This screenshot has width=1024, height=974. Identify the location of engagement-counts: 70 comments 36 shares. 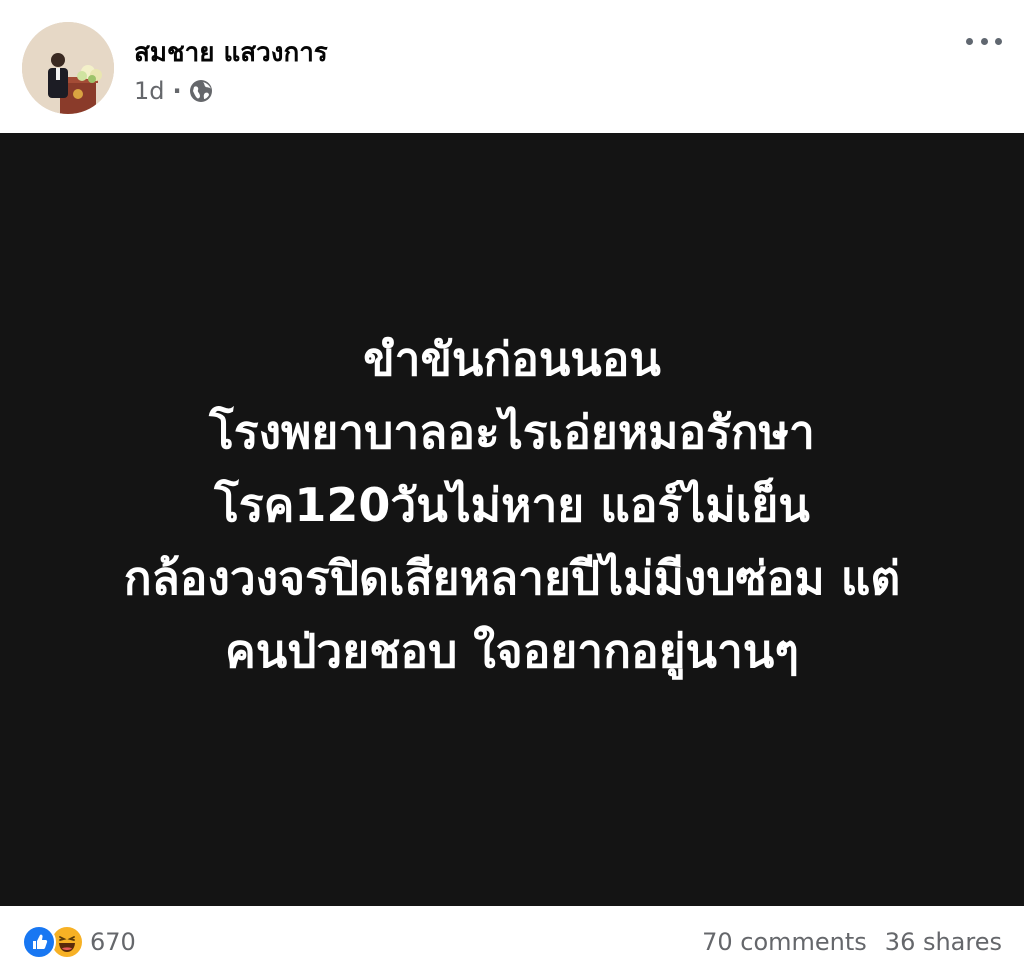
(852, 942).